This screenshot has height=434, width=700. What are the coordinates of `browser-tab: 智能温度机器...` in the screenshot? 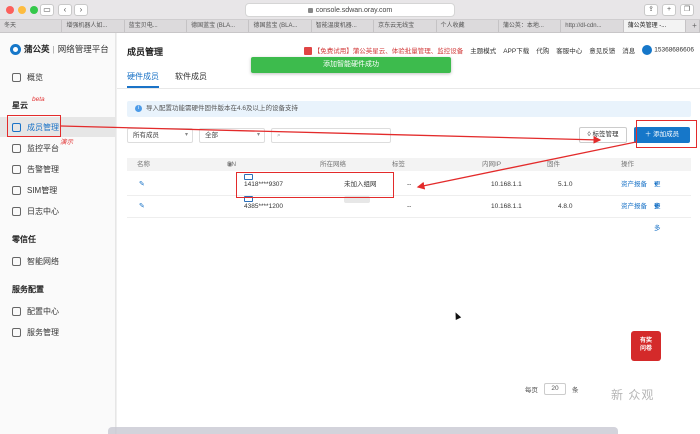 It's located at (343, 26).